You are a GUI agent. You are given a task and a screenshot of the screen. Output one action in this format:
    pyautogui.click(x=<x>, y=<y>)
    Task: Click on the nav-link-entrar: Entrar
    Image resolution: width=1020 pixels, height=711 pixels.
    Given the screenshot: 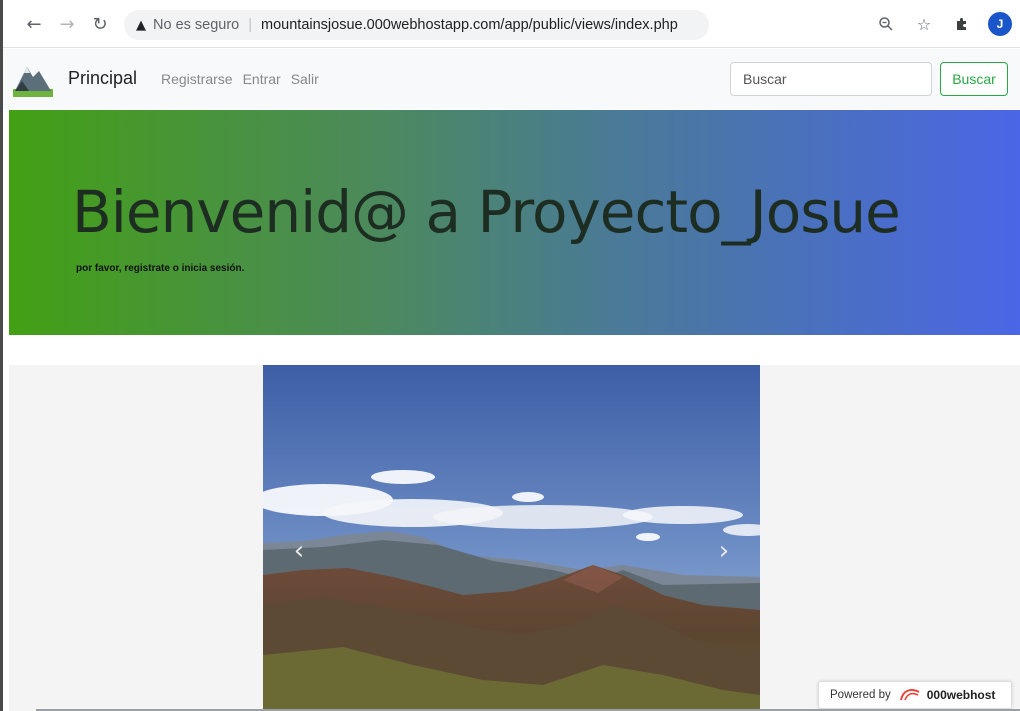 What is the action you would take?
    pyautogui.click(x=262, y=79)
    